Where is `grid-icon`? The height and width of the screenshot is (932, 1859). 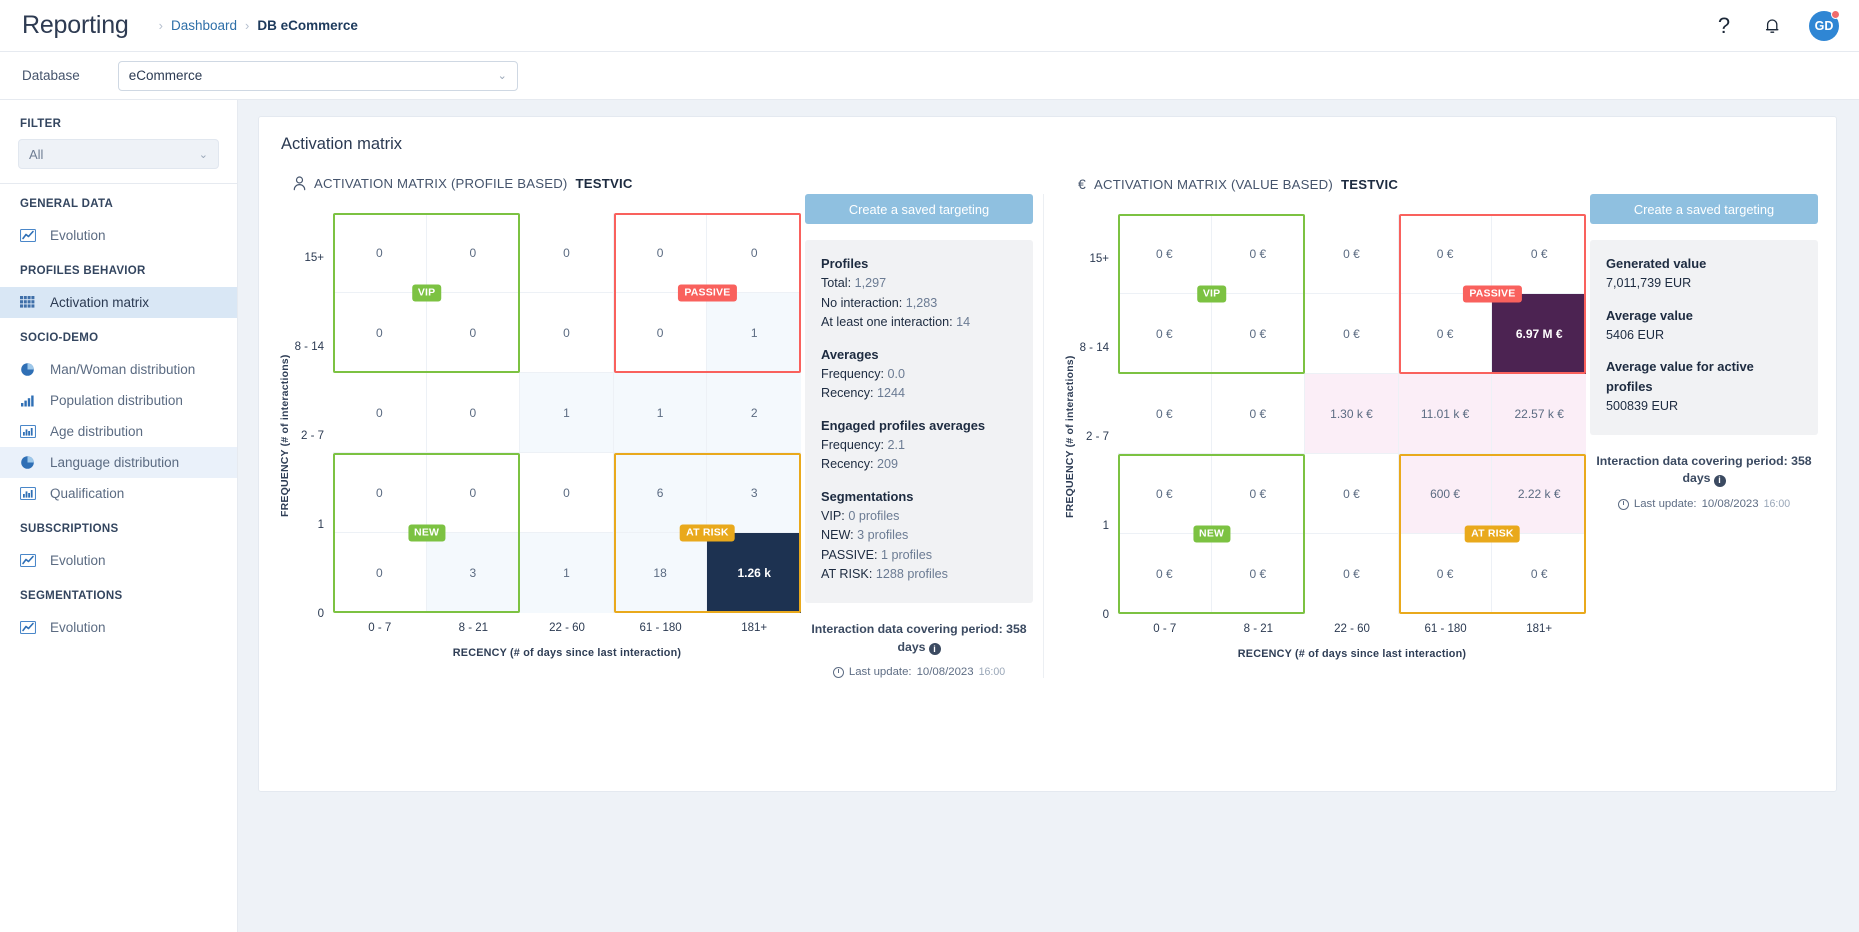
grid-icon is located at coordinates (28, 302).